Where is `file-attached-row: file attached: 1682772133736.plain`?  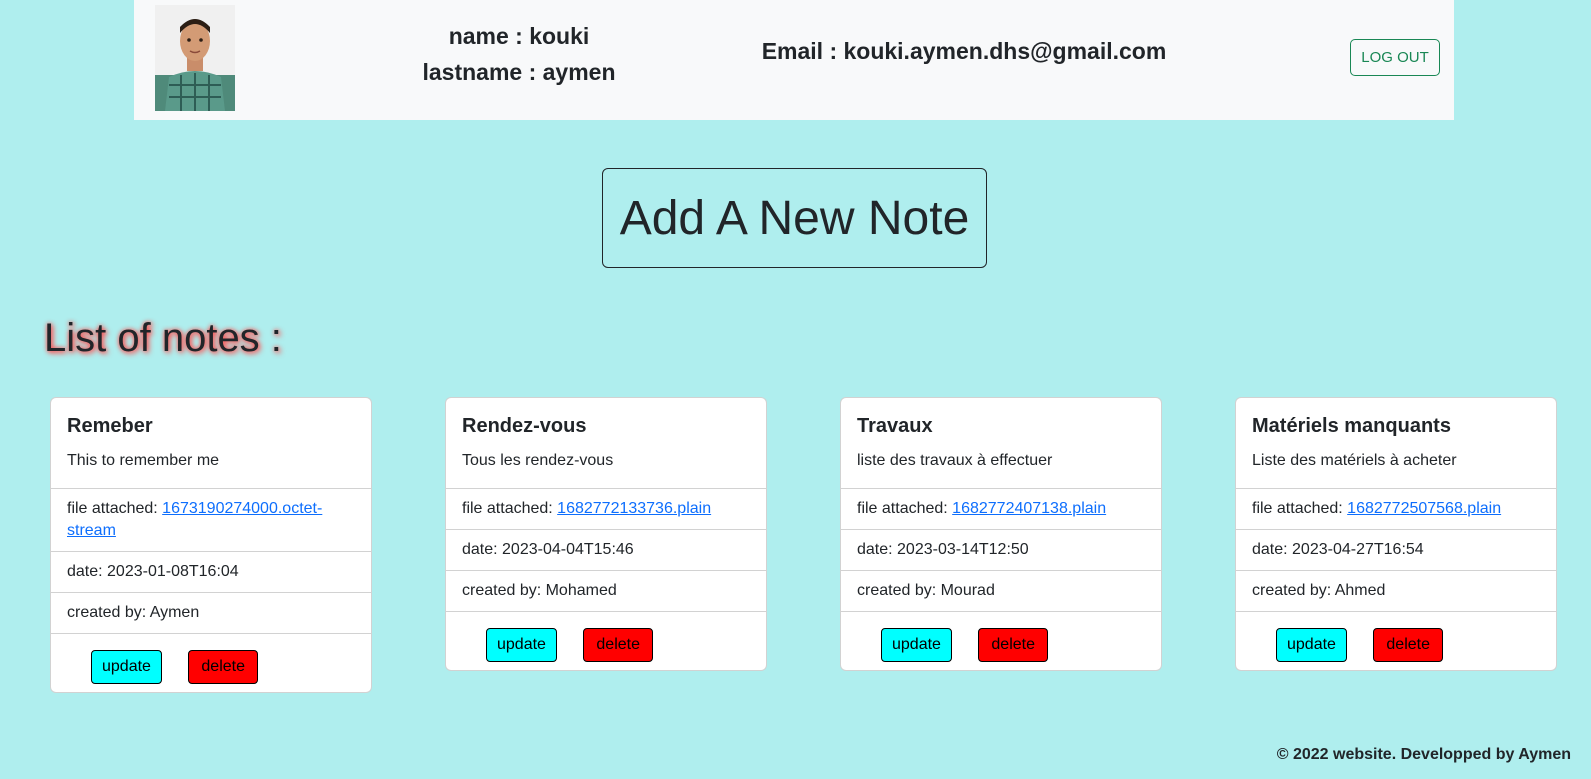 file-attached-row: file attached: 1682772133736.plain is located at coordinates (606, 508).